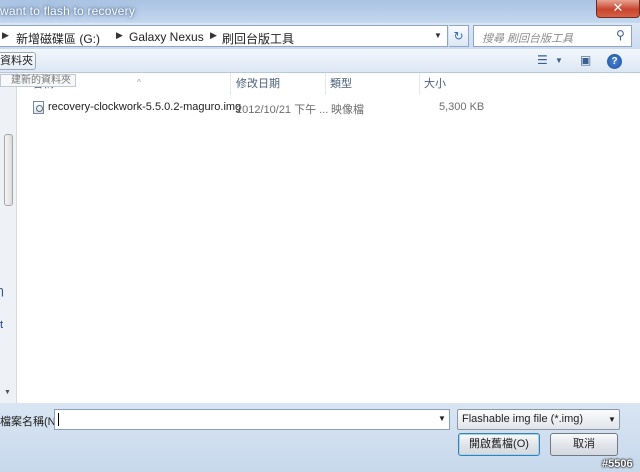  What do you see at coordinates (614, 61) in the screenshot?
I see `help-icon: ?` at bounding box center [614, 61].